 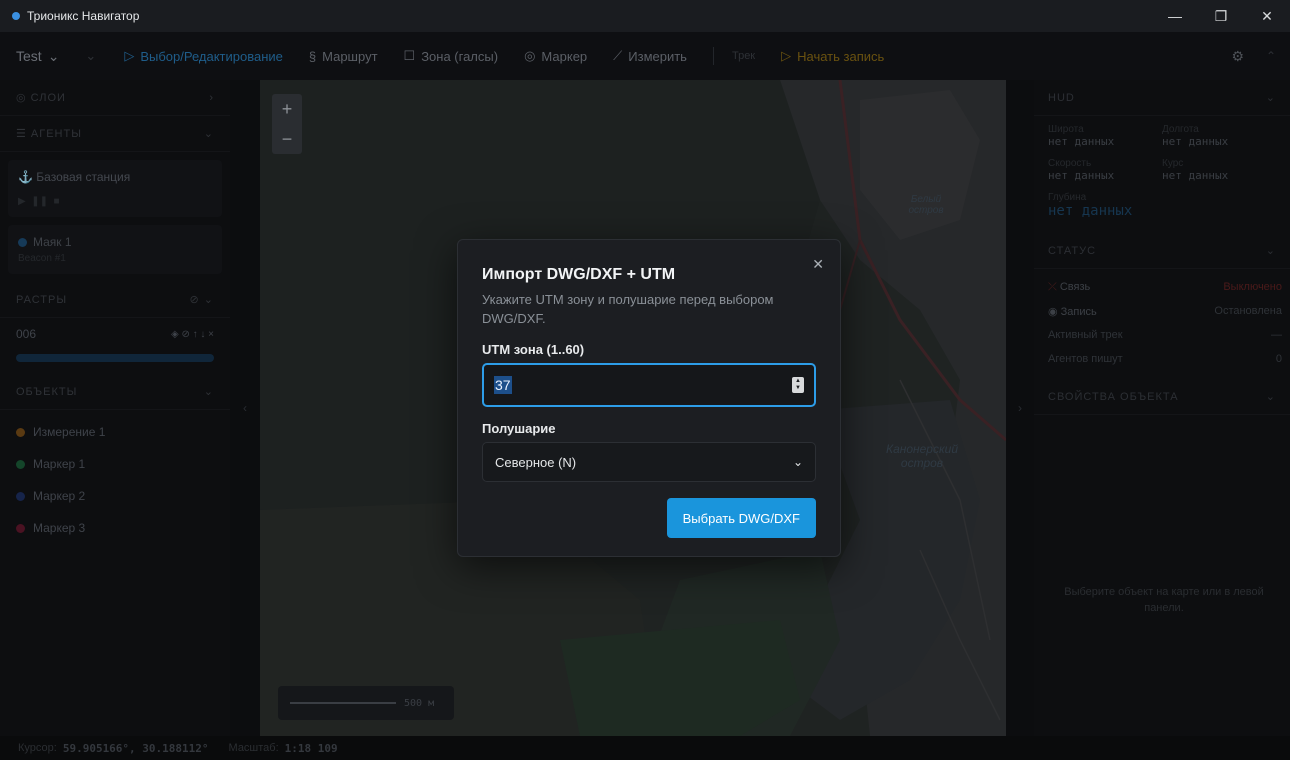 I want to click on toolbar-divider, so click(x=713, y=56).